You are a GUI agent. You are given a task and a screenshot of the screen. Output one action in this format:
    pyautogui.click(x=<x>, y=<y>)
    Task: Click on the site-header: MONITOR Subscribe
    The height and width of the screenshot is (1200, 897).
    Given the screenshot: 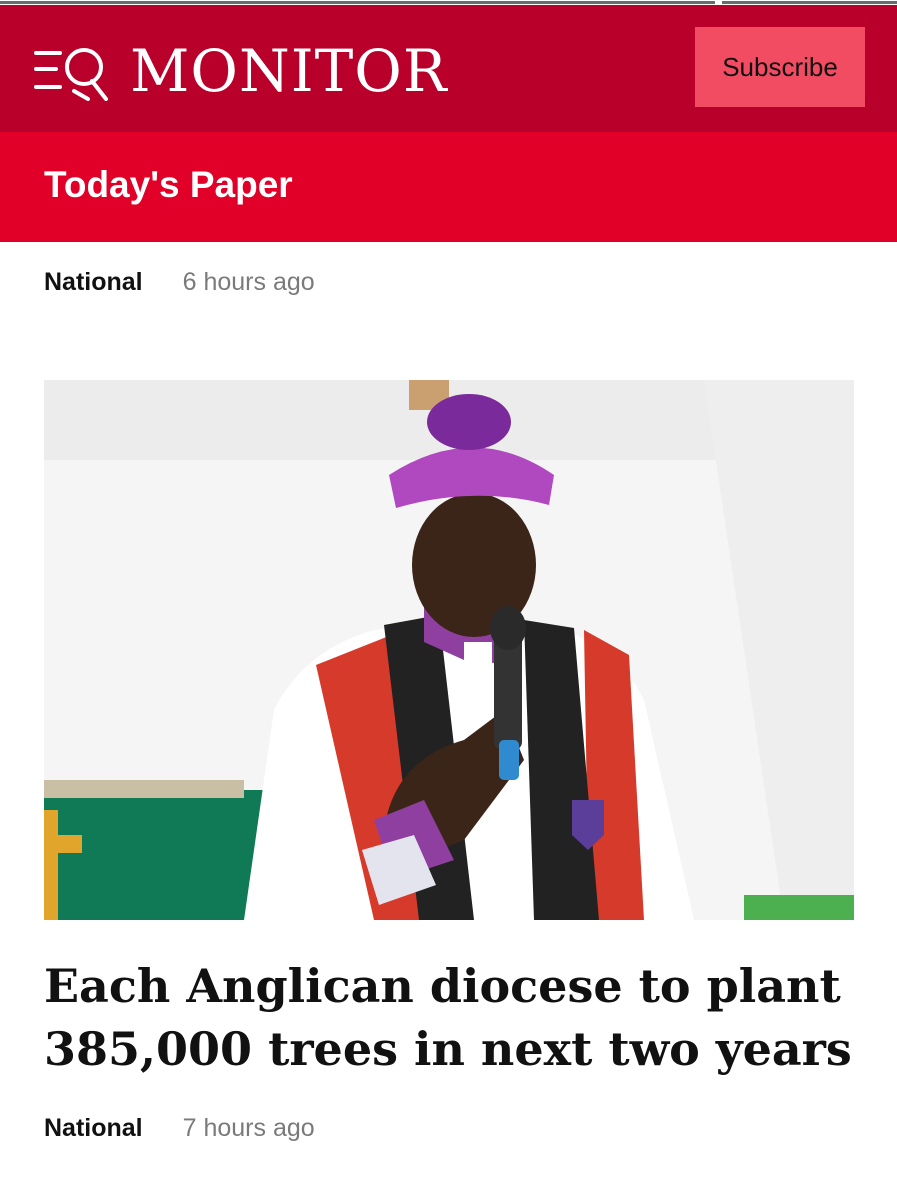 What is the action you would take?
    pyautogui.click(x=448, y=68)
    